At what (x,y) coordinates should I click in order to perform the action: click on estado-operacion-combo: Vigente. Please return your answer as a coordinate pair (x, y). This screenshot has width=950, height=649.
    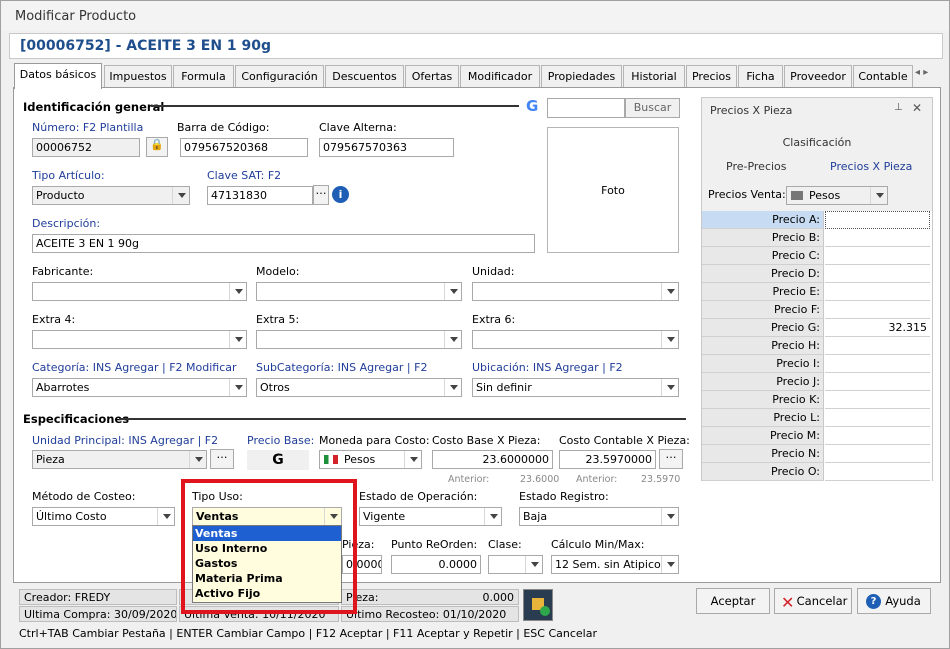
    Looking at the image, I should click on (430, 516).